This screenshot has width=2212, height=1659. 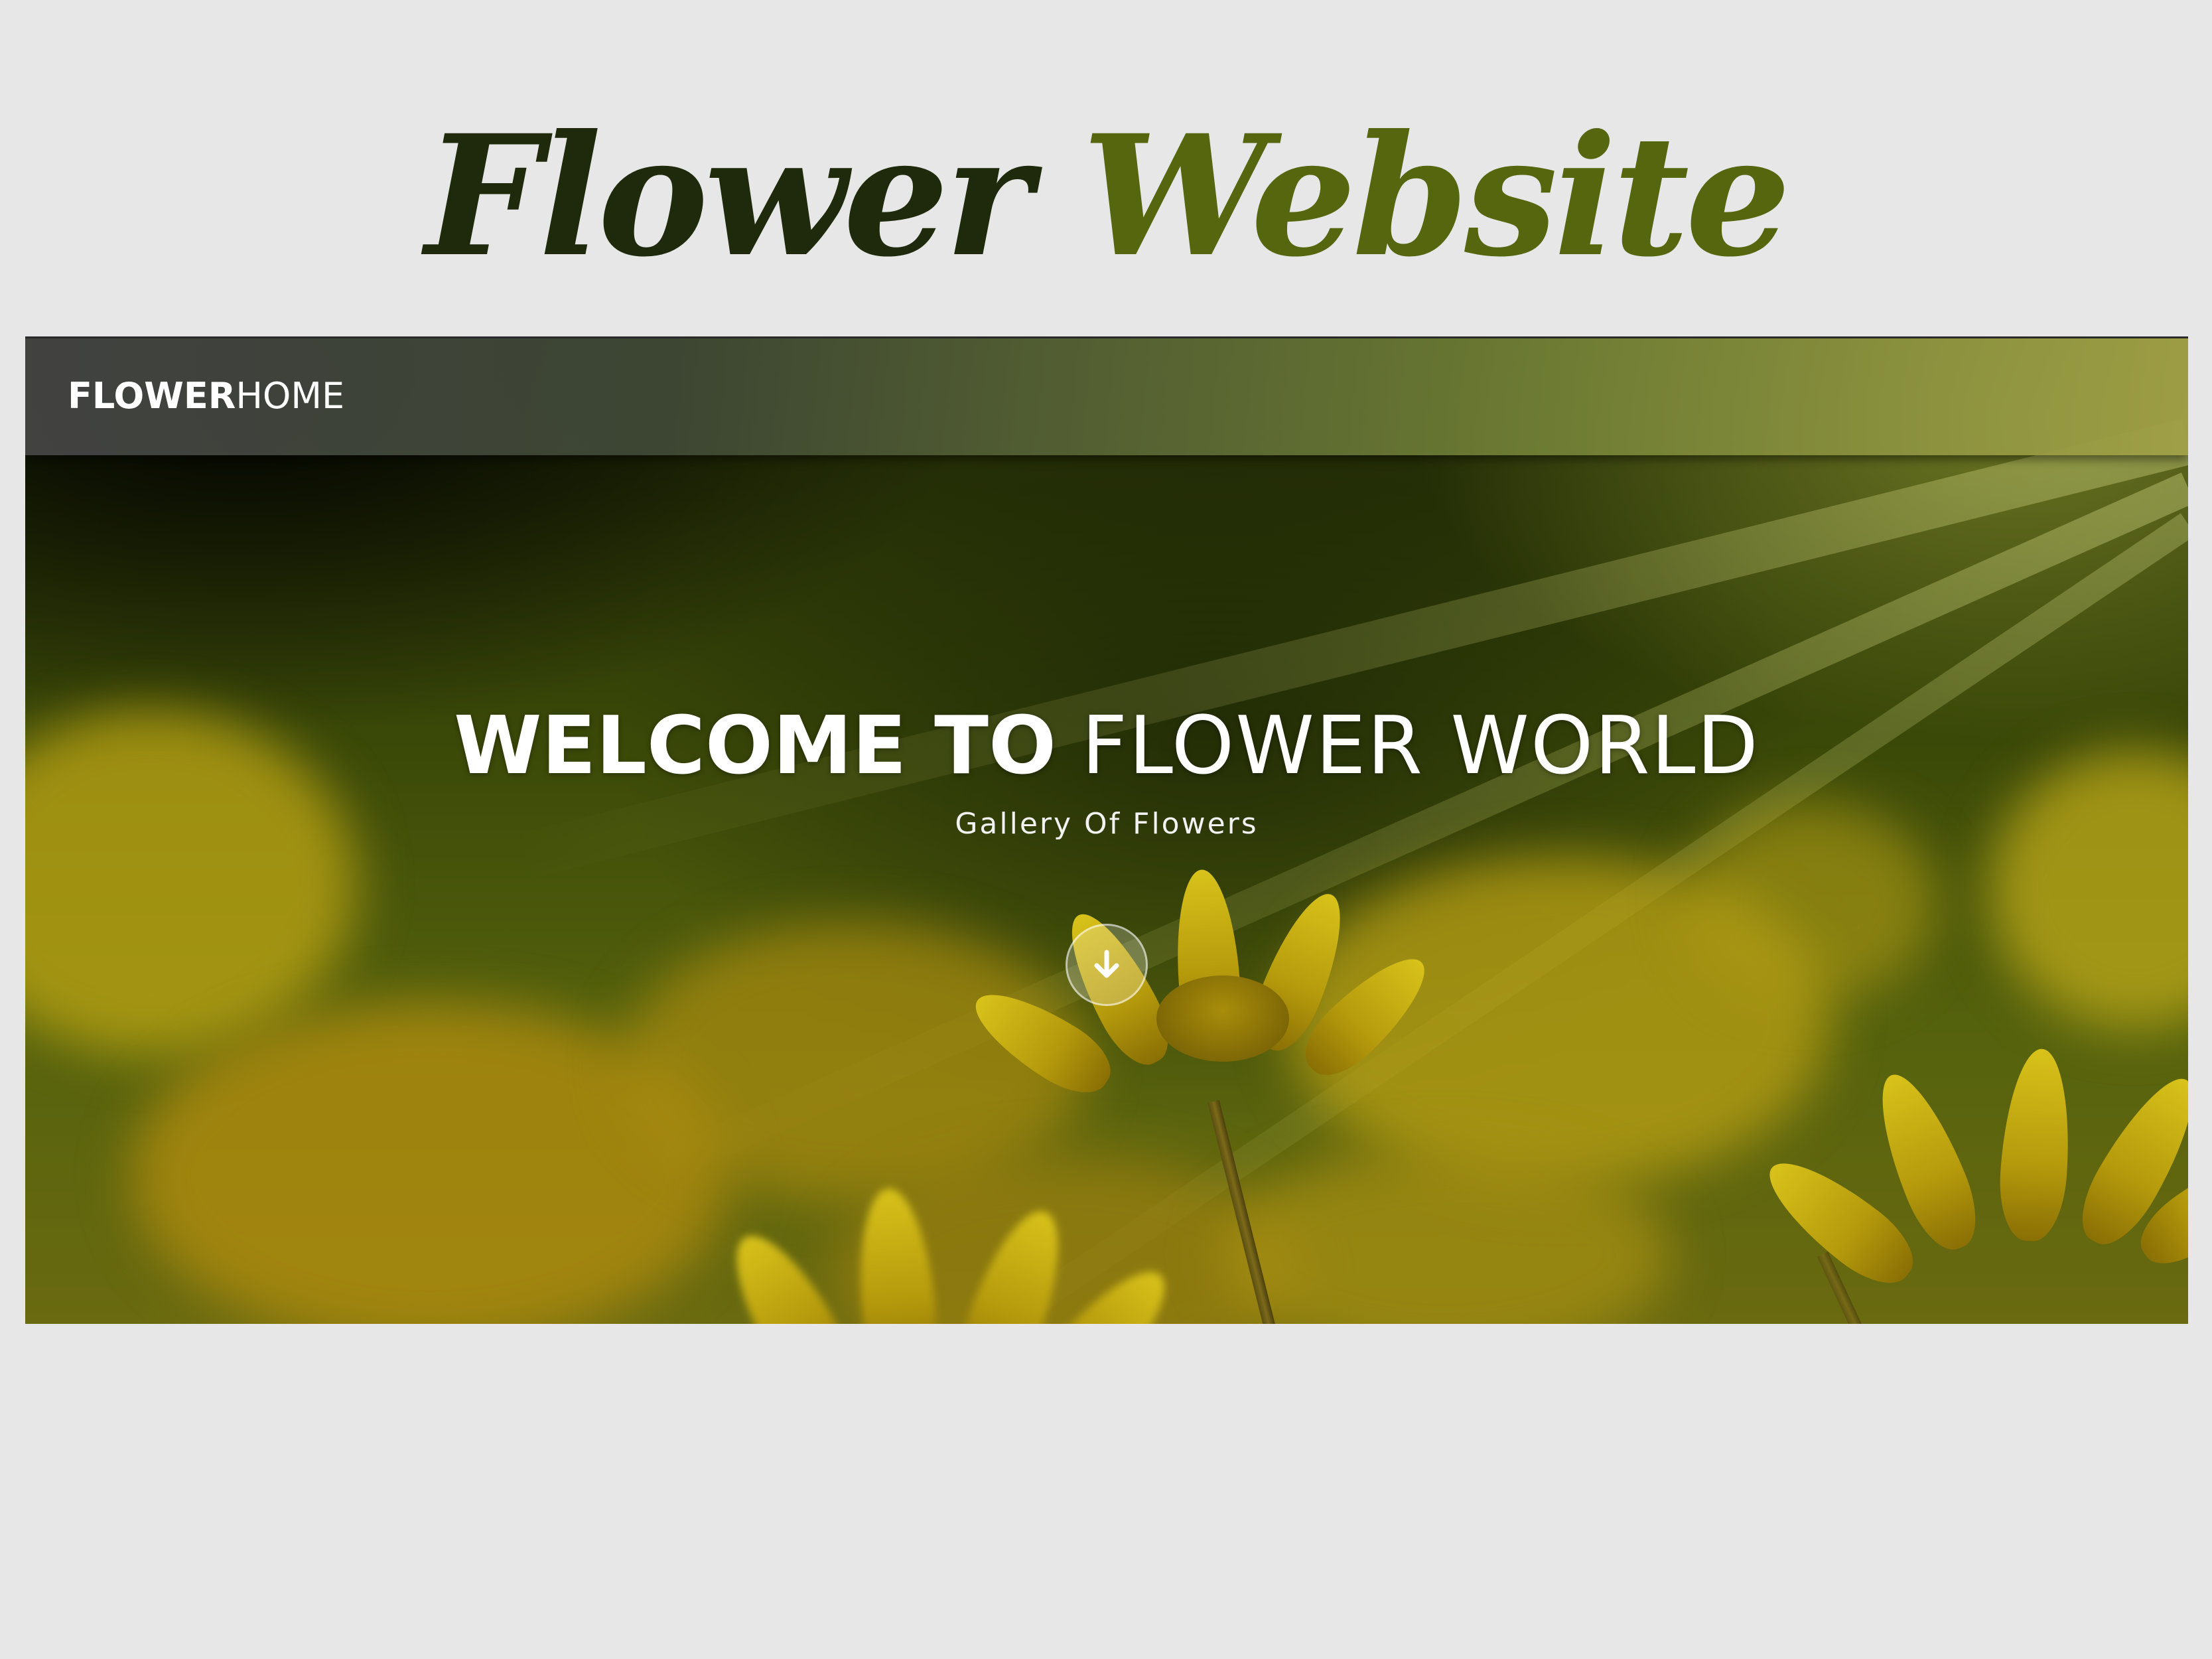 I want to click on page-title-word-1: Flower, so click(x=728, y=195).